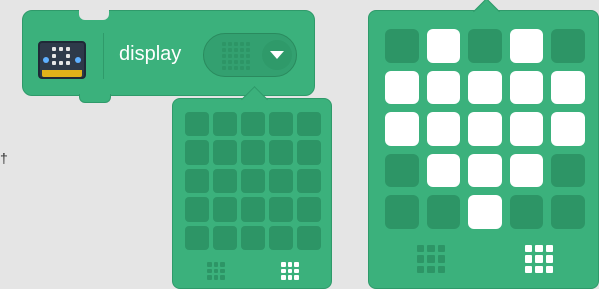 This screenshot has width=599, height=289. What do you see at coordinates (94, 15) in the screenshot?
I see `block-notch` at bounding box center [94, 15].